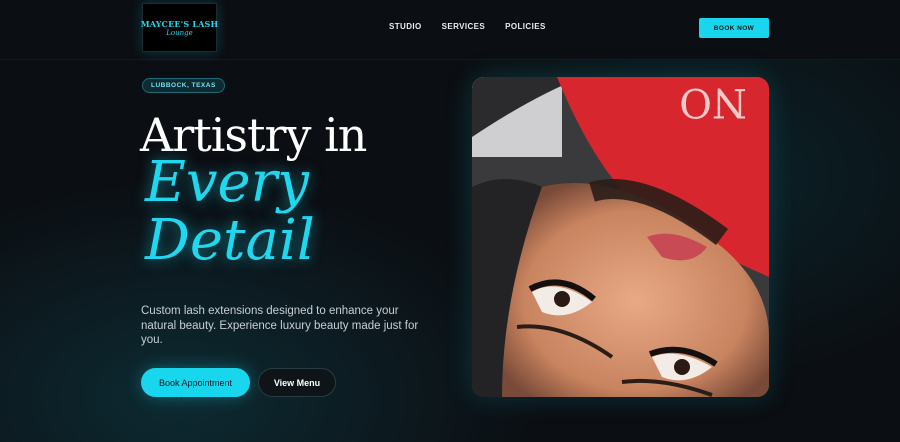  Describe the element at coordinates (195, 382) in the screenshot. I see `book-appointment-button: Book Appointment` at that location.